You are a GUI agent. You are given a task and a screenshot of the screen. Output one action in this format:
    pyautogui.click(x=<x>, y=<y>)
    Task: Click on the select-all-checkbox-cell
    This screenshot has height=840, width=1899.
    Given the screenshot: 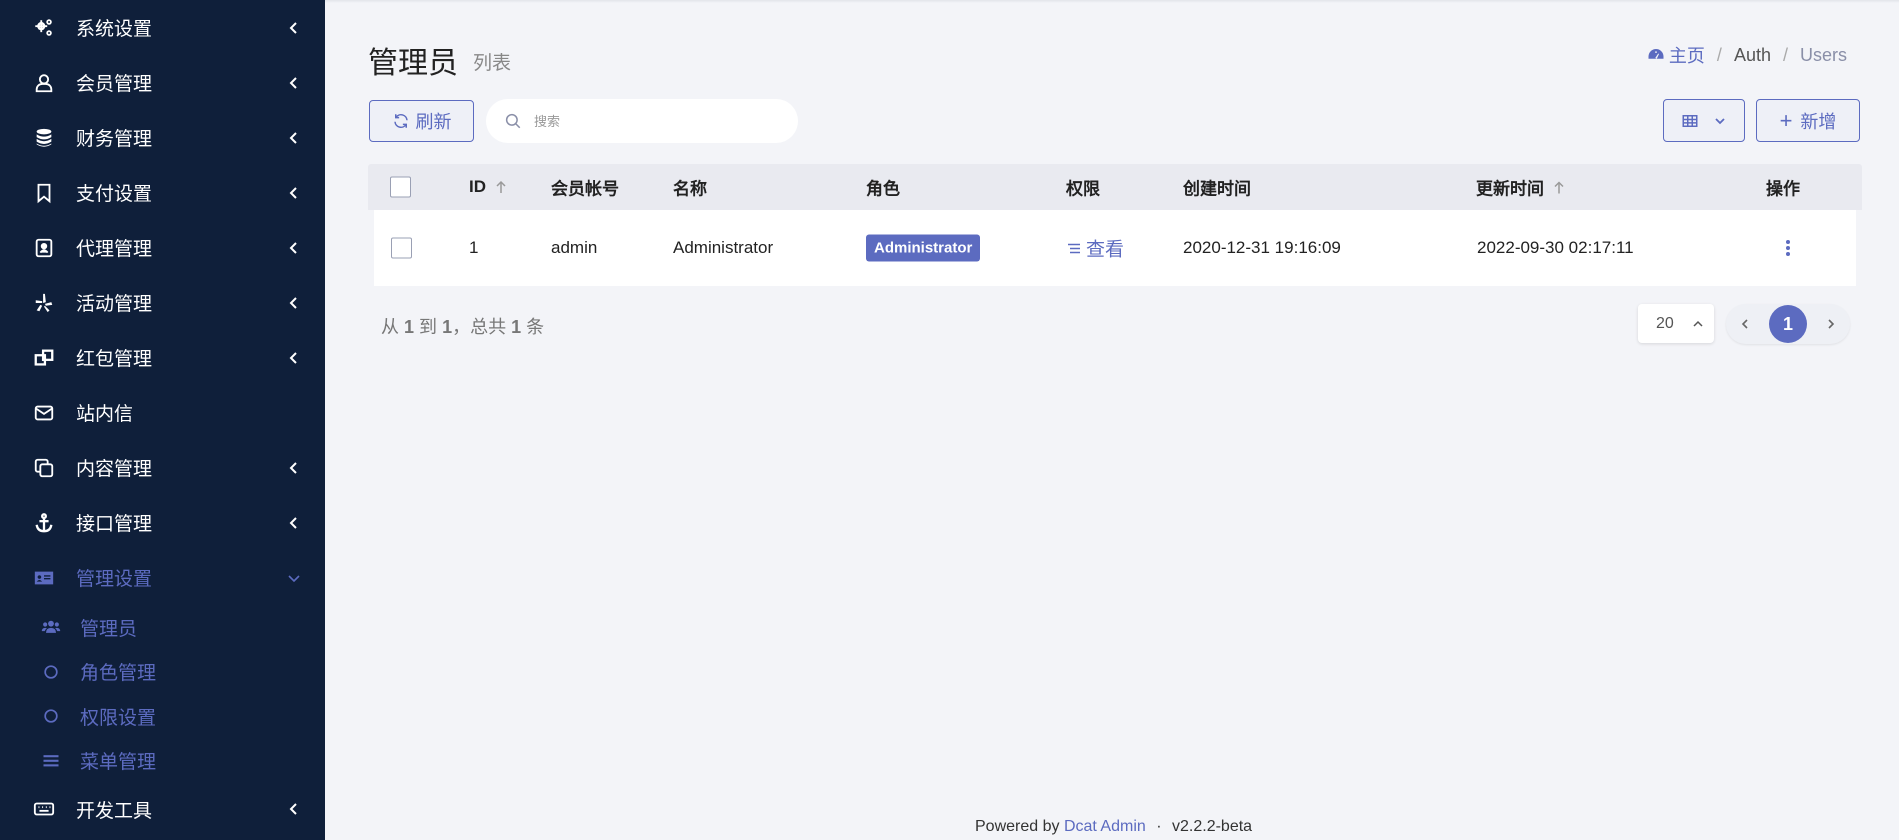 What is the action you would take?
    pyautogui.click(x=400, y=187)
    